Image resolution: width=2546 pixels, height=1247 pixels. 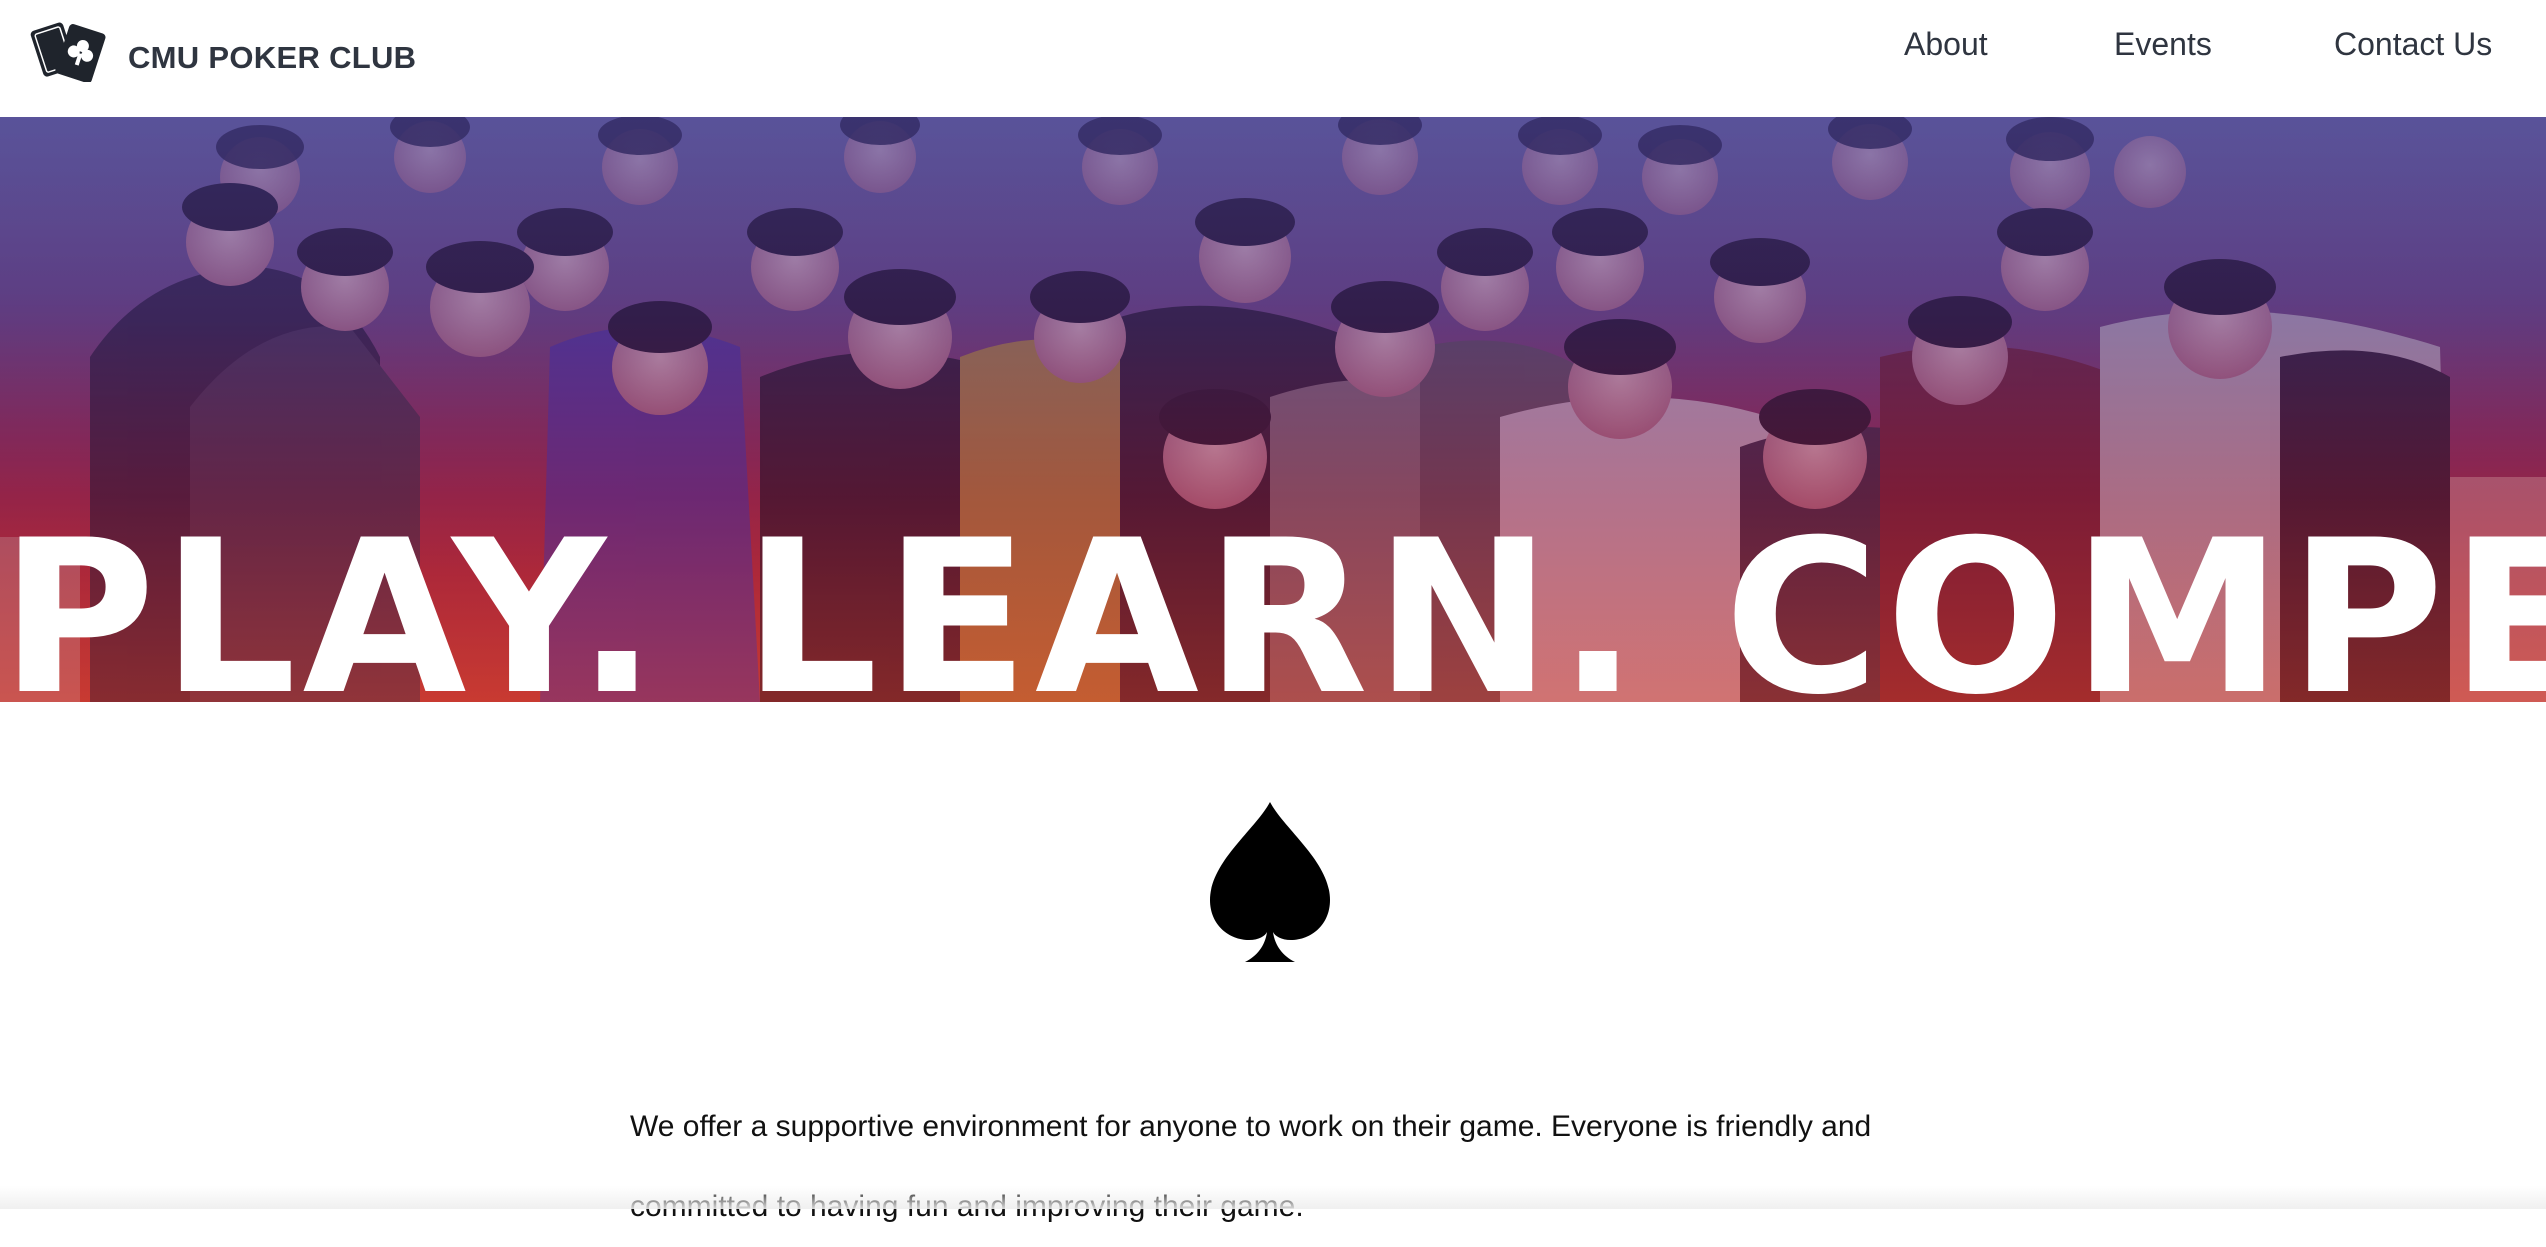 I want to click on brand-name: CMU POKER CLUB, so click(x=272, y=58).